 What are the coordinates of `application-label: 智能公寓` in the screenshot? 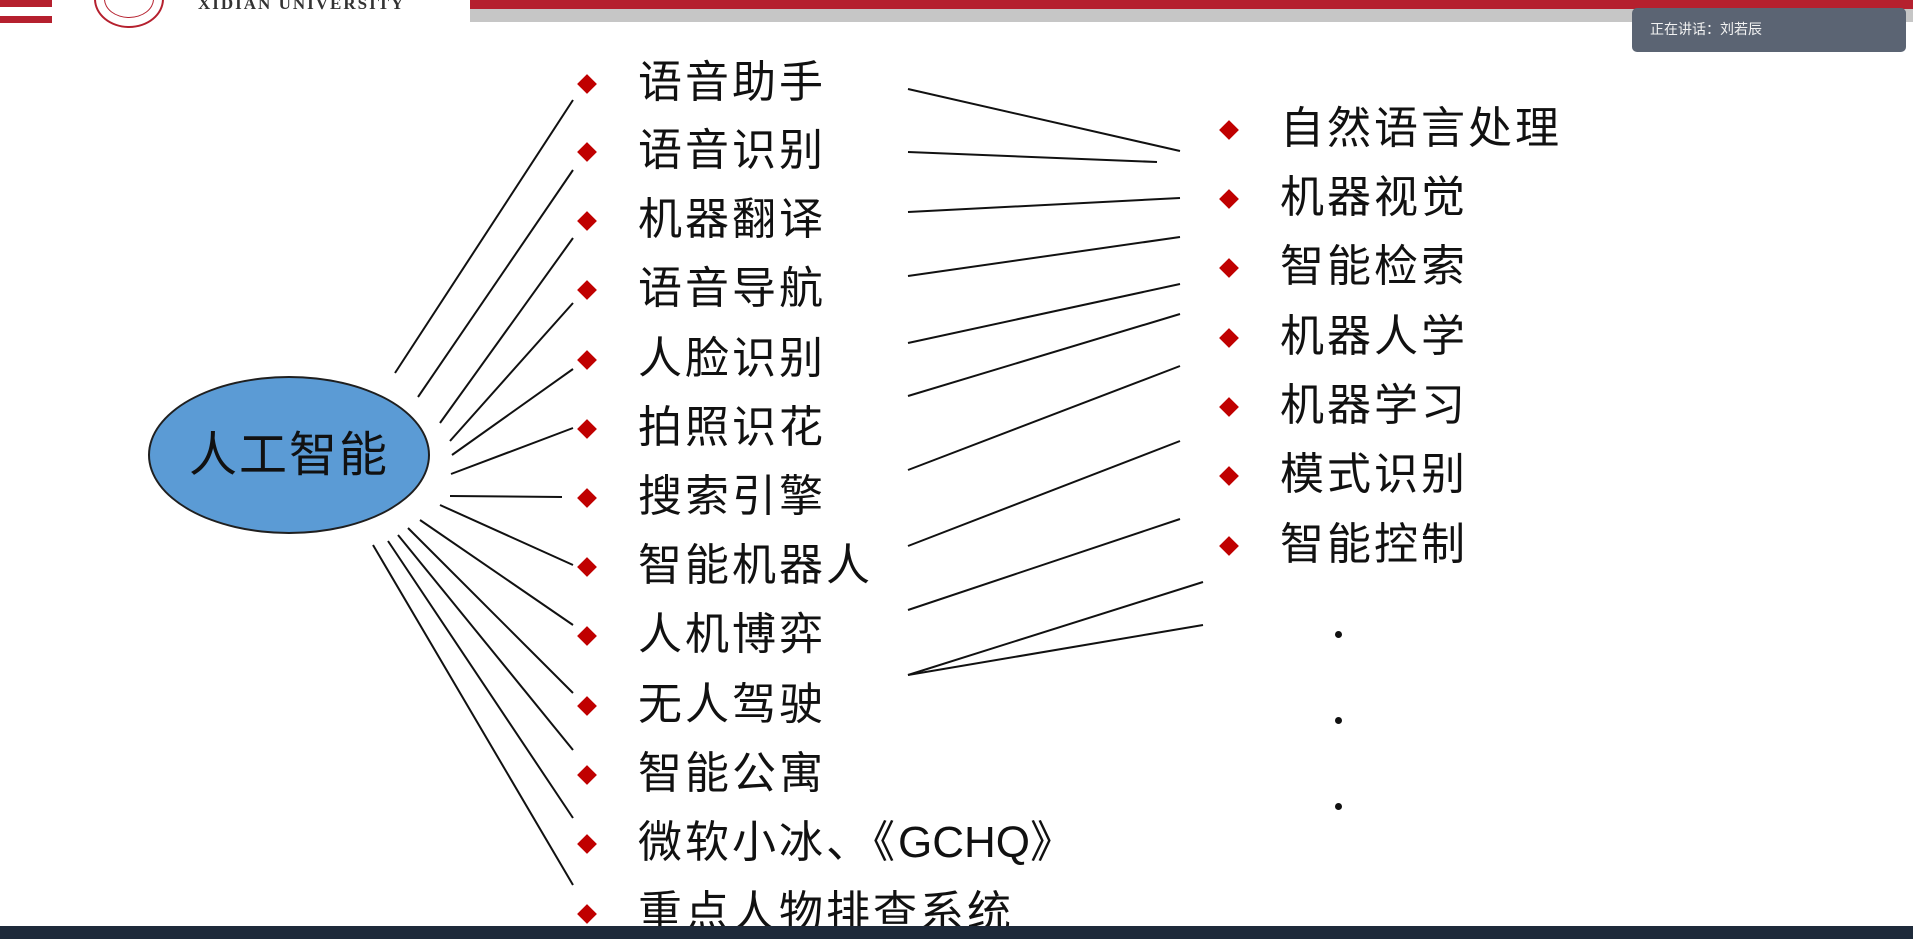 It's located at (732, 773).